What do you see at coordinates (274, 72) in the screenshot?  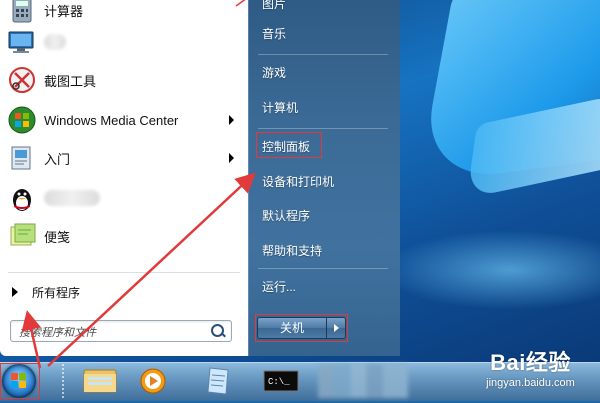 I see `place-label: 游戏` at bounding box center [274, 72].